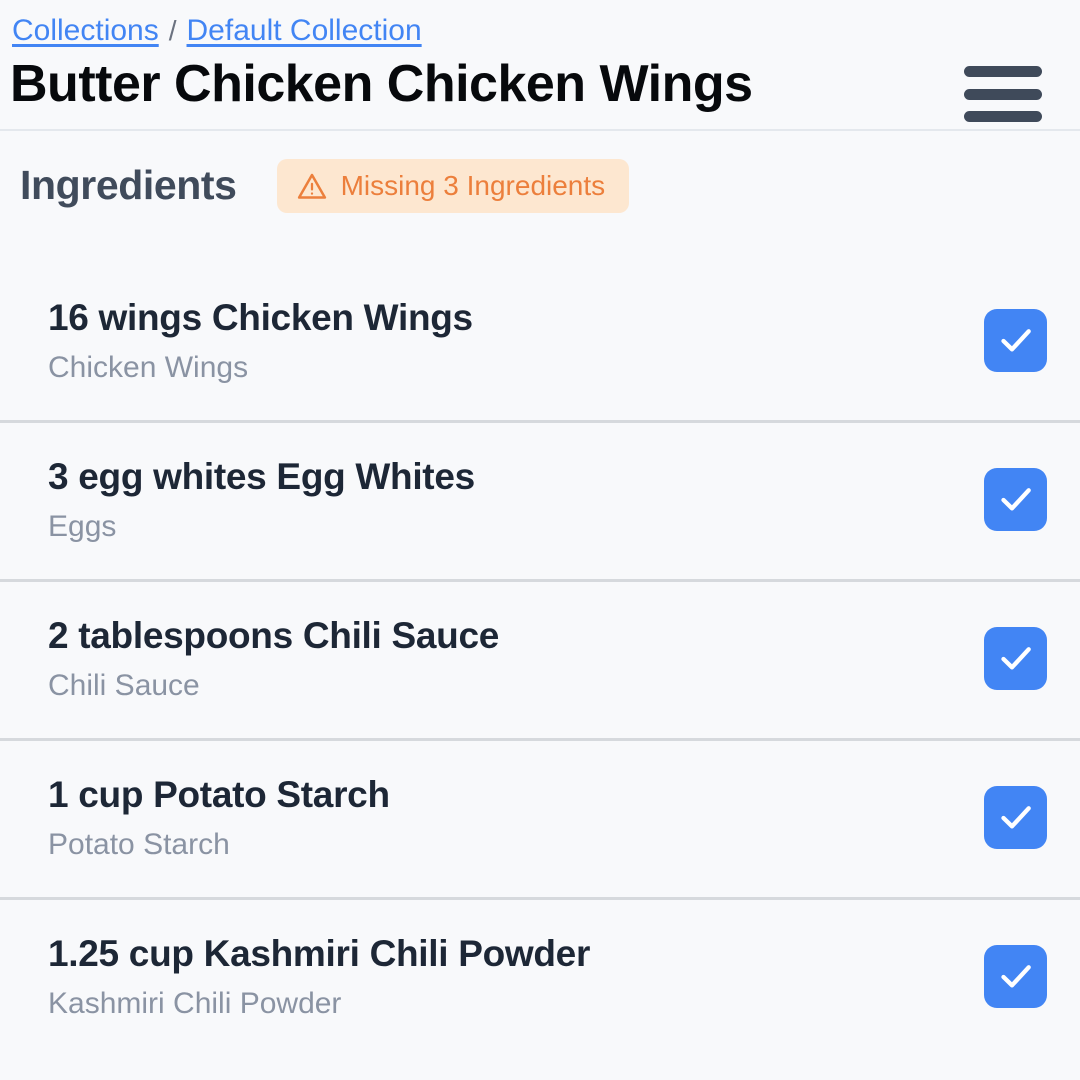 This screenshot has width=1080, height=1080. What do you see at coordinates (473, 185) in the screenshot?
I see `missing-ingredients-badge-label: Missing 3 Ingredients` at bounding box center [473, 185].